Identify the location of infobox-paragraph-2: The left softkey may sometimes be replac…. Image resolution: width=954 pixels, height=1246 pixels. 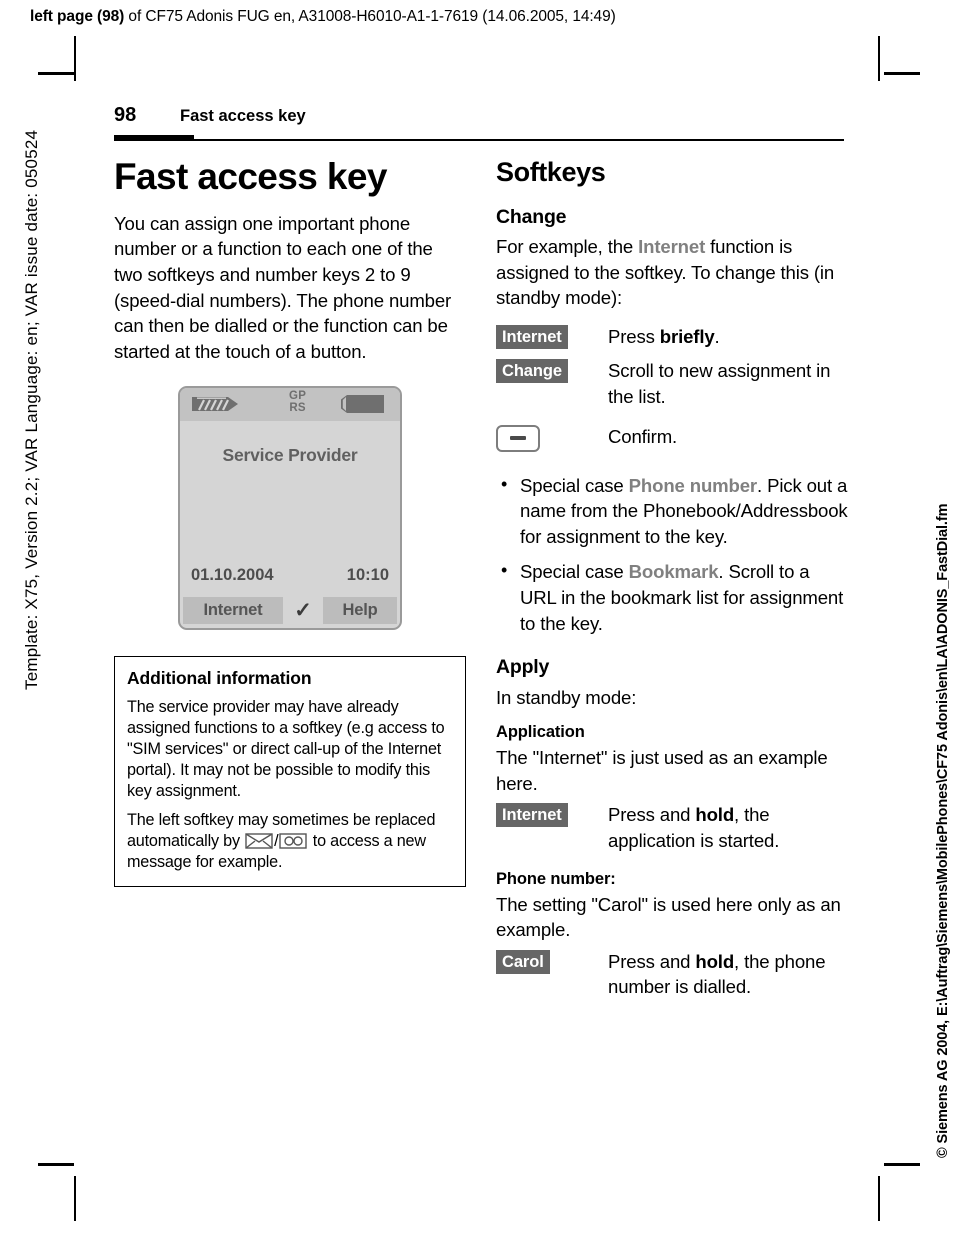
(290, 841).